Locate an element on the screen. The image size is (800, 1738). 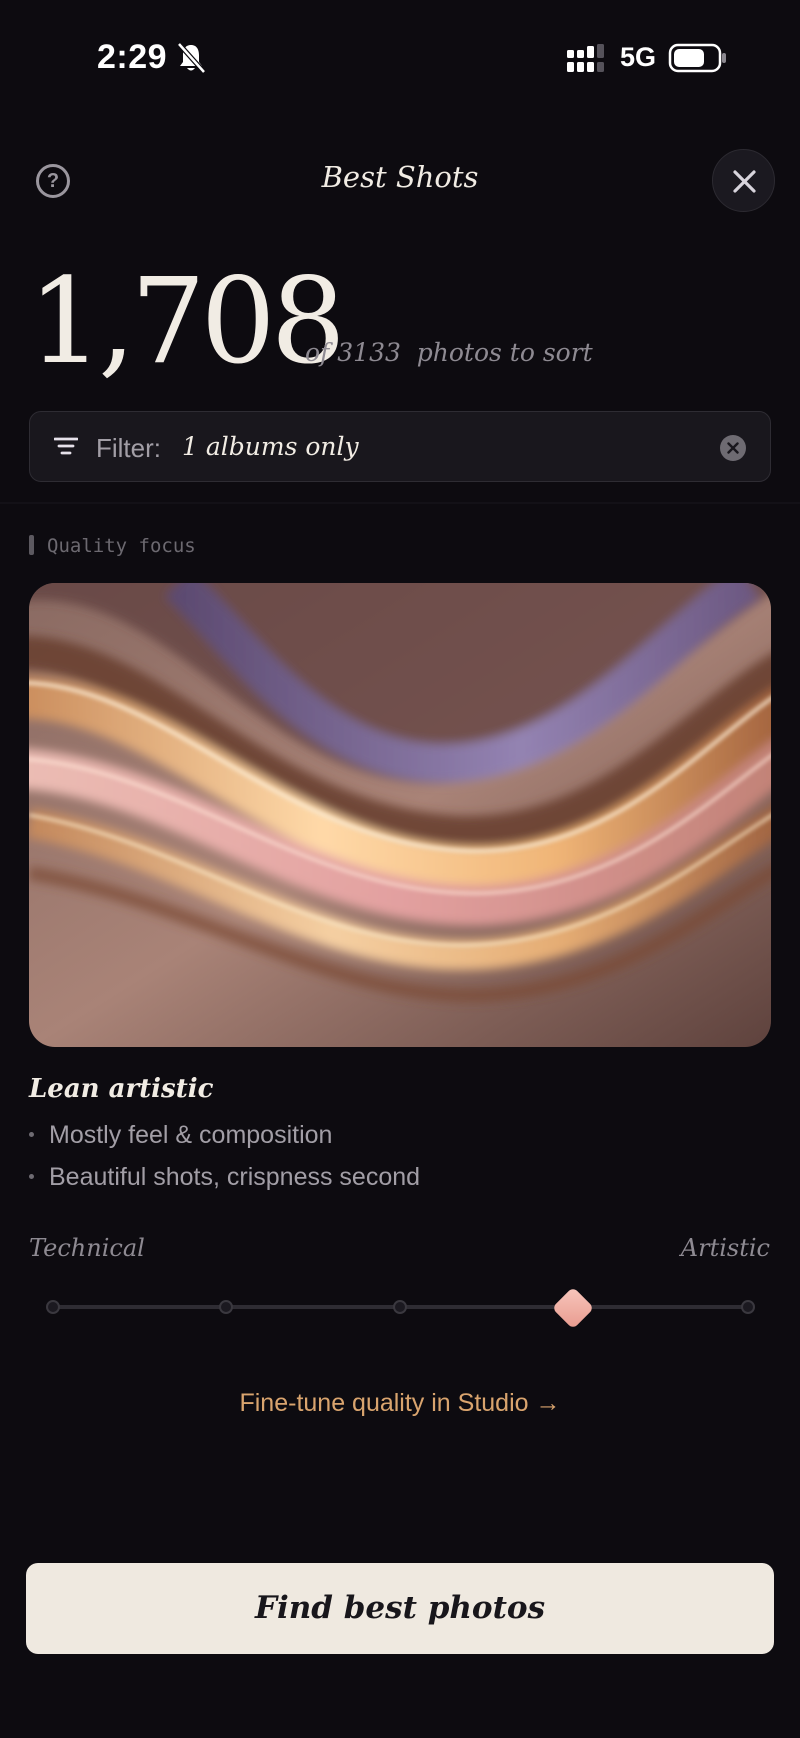
close-button is located at coordinates (743, 180).